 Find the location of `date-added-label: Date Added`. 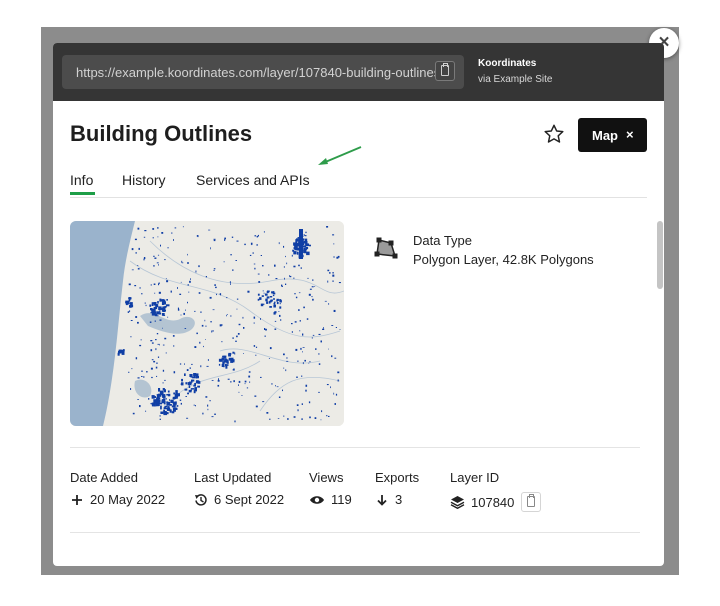

date-added-label: Date Added is located at coordinates (104, 477).